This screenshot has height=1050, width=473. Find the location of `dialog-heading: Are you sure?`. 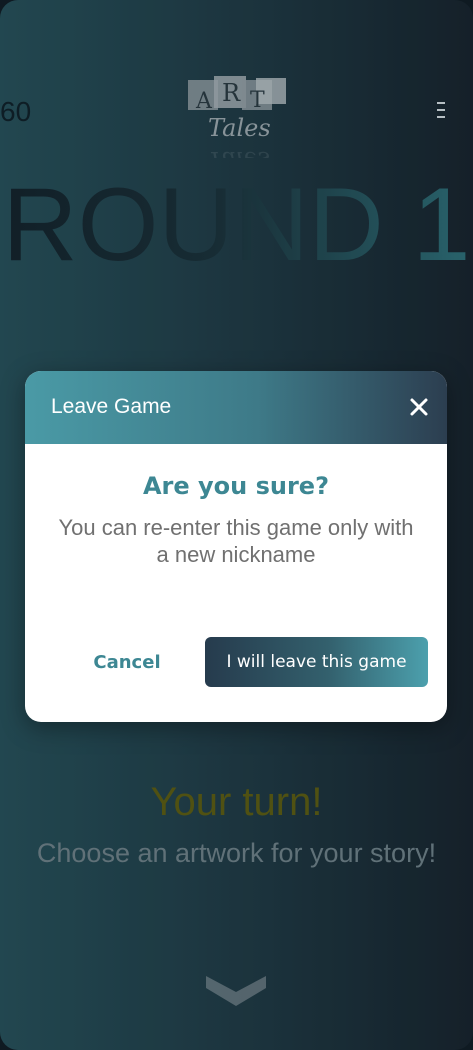

dialog-heading: Are you sure? is located at coordinates (236, 486).